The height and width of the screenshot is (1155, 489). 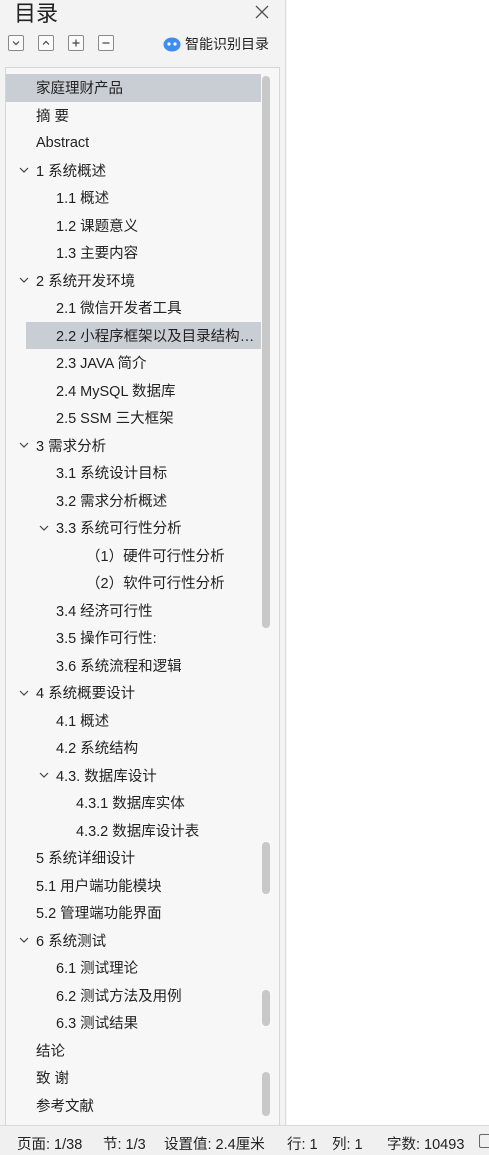 What do you see at coordinates (116, 391) in the screenshot?
I see `toc-item-label: 2.4 MySQL 数据库` at bounding box center [116, 391].